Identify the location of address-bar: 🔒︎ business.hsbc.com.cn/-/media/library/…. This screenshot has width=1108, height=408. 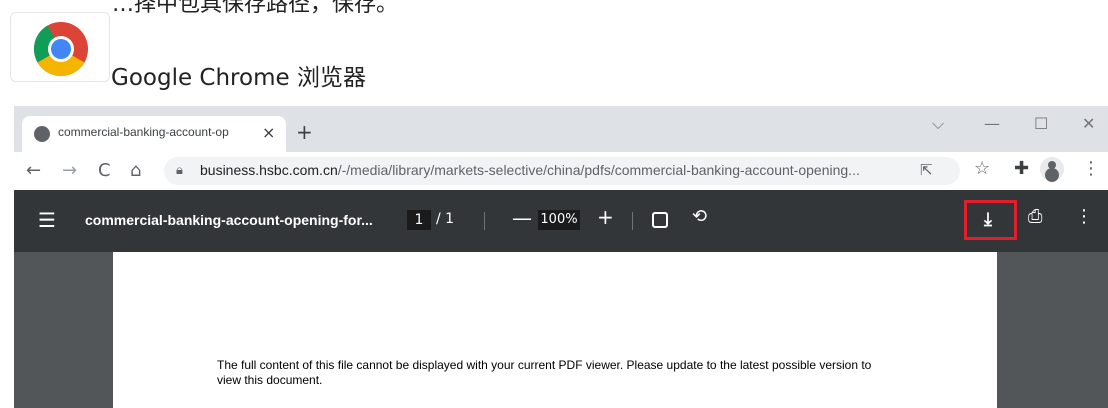
(562, 171).